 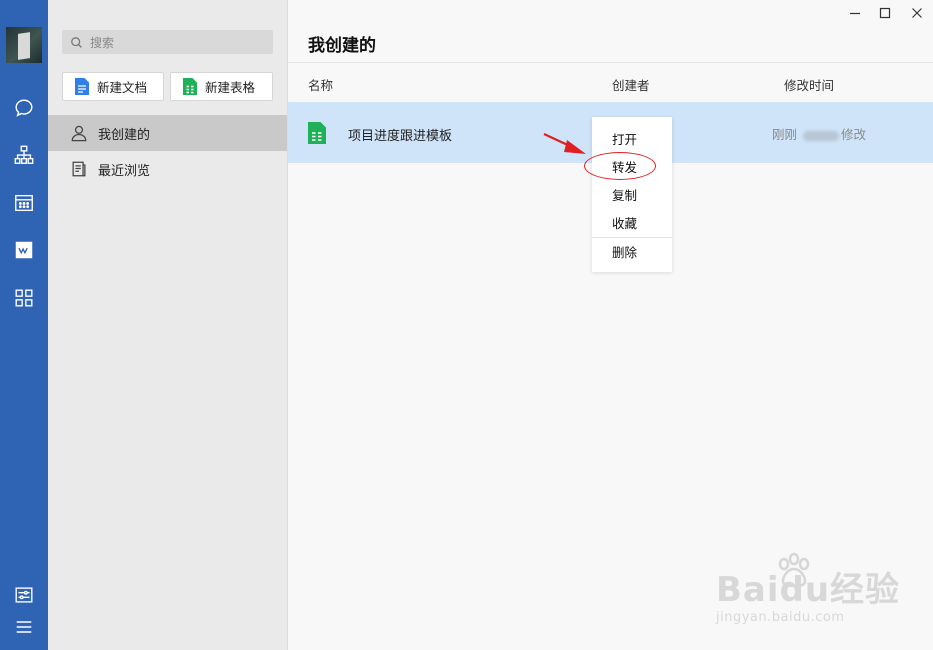 I want to click on table-header: 名称 创建者 修改时间, so click(x=610, y=82).